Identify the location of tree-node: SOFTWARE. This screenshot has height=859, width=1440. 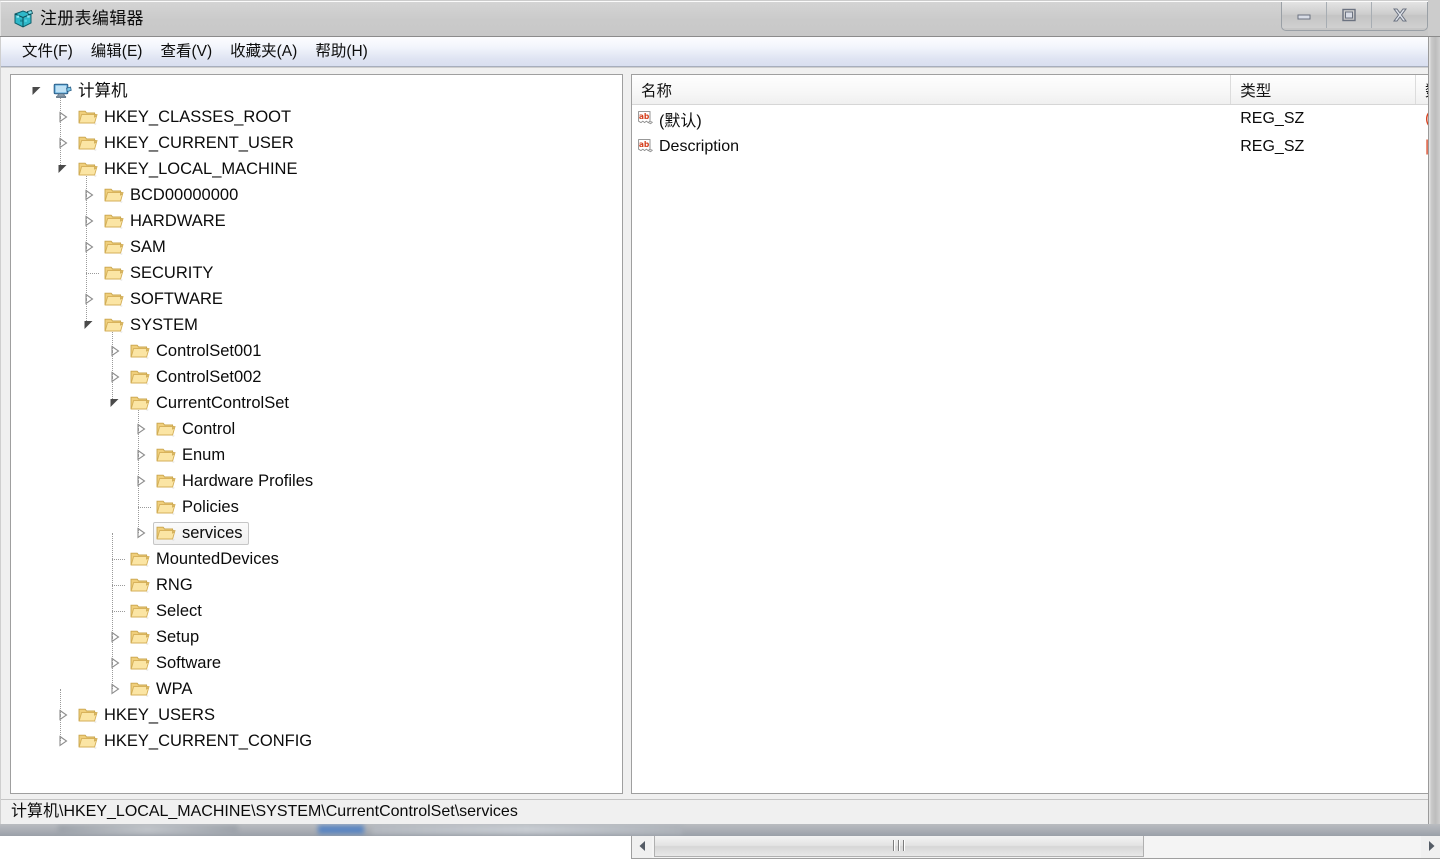
(316, 299).